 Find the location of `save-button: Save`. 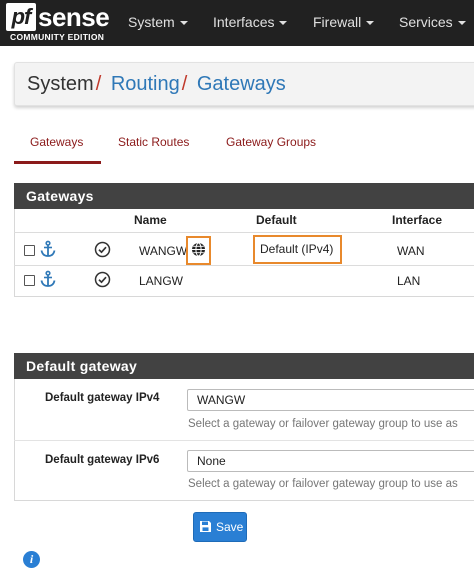

save-button: Save is located at coordinates (220, 527).